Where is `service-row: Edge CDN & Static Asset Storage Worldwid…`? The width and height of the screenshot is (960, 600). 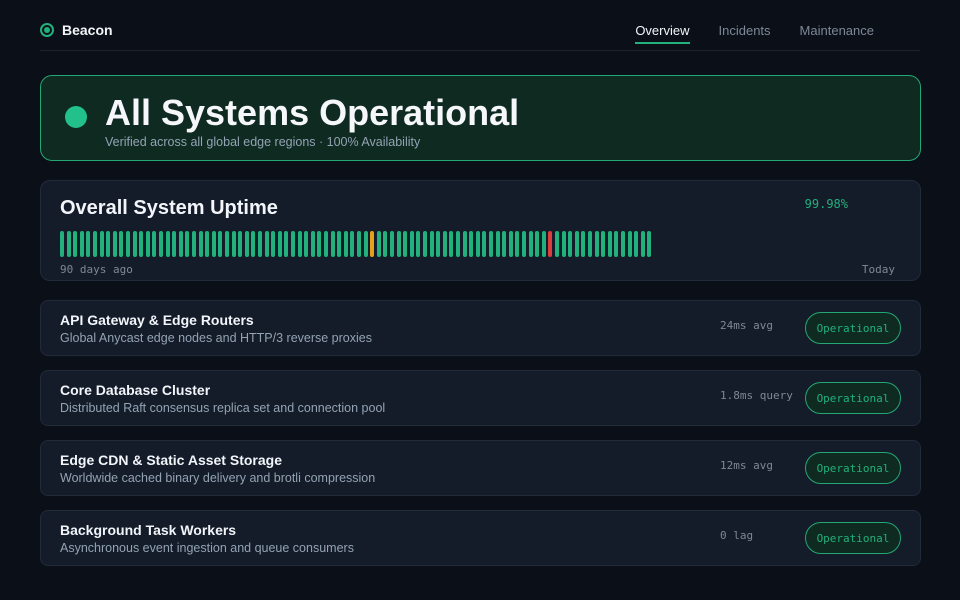
service-row: Edge CDN & Static Asset Storage Worldwid… is located at coordinates (480, 468).